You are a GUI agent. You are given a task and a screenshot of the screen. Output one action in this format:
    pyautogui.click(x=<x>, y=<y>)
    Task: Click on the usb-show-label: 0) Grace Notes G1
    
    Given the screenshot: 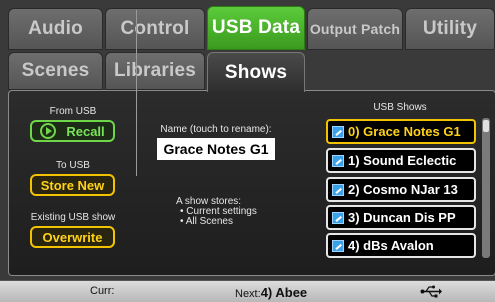 What is the action you would take?
    pyautogui.click(x=404, y=131)
    